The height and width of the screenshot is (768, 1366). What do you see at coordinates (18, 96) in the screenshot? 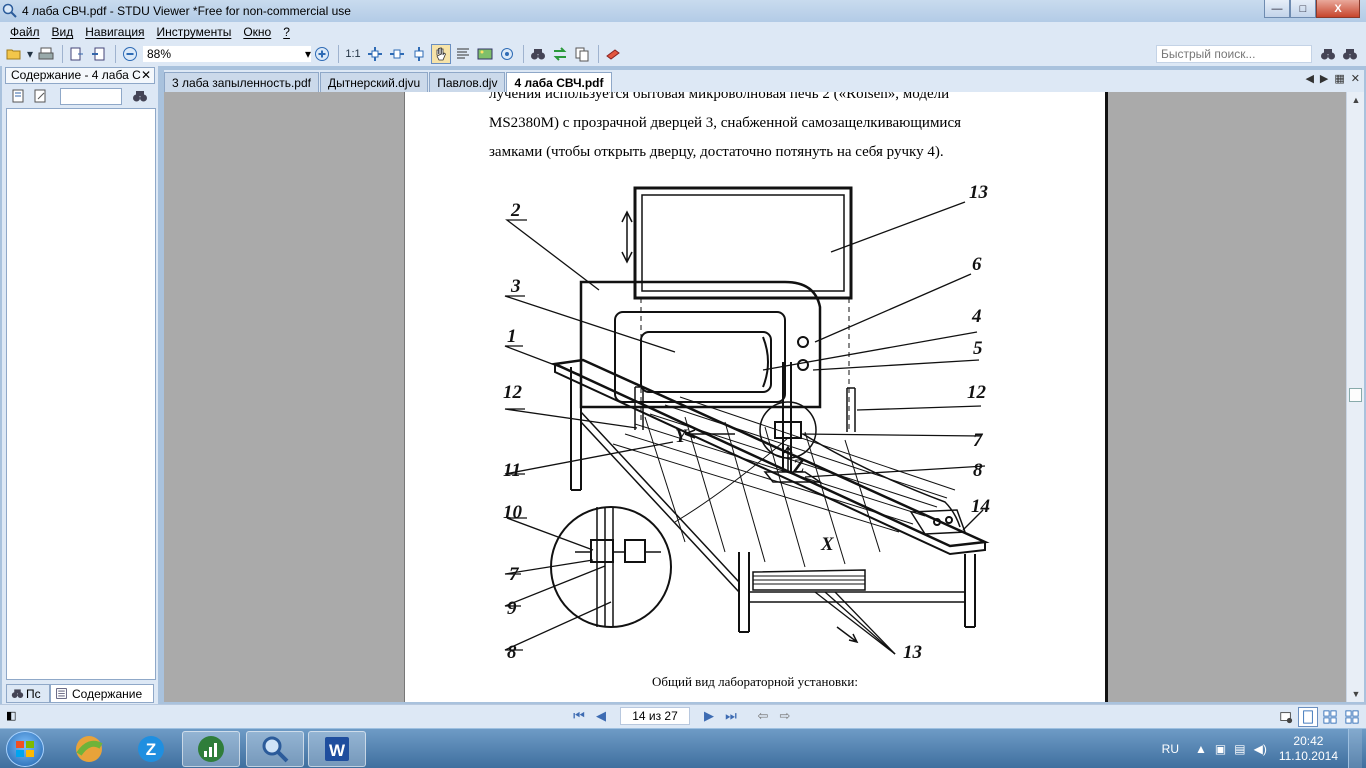
I see `bookmark-add-icon` at bounding box center [18, 96].